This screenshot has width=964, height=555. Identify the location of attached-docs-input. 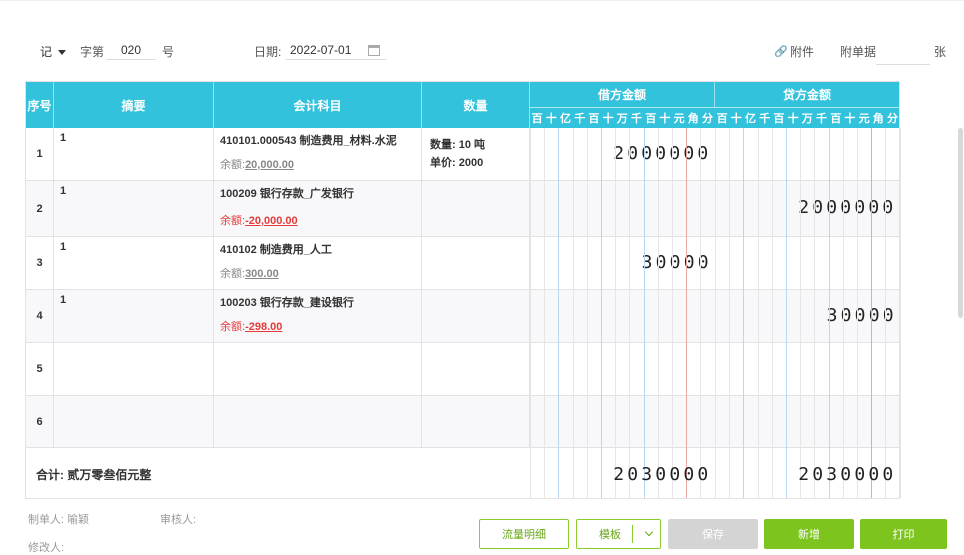
(903, 58).